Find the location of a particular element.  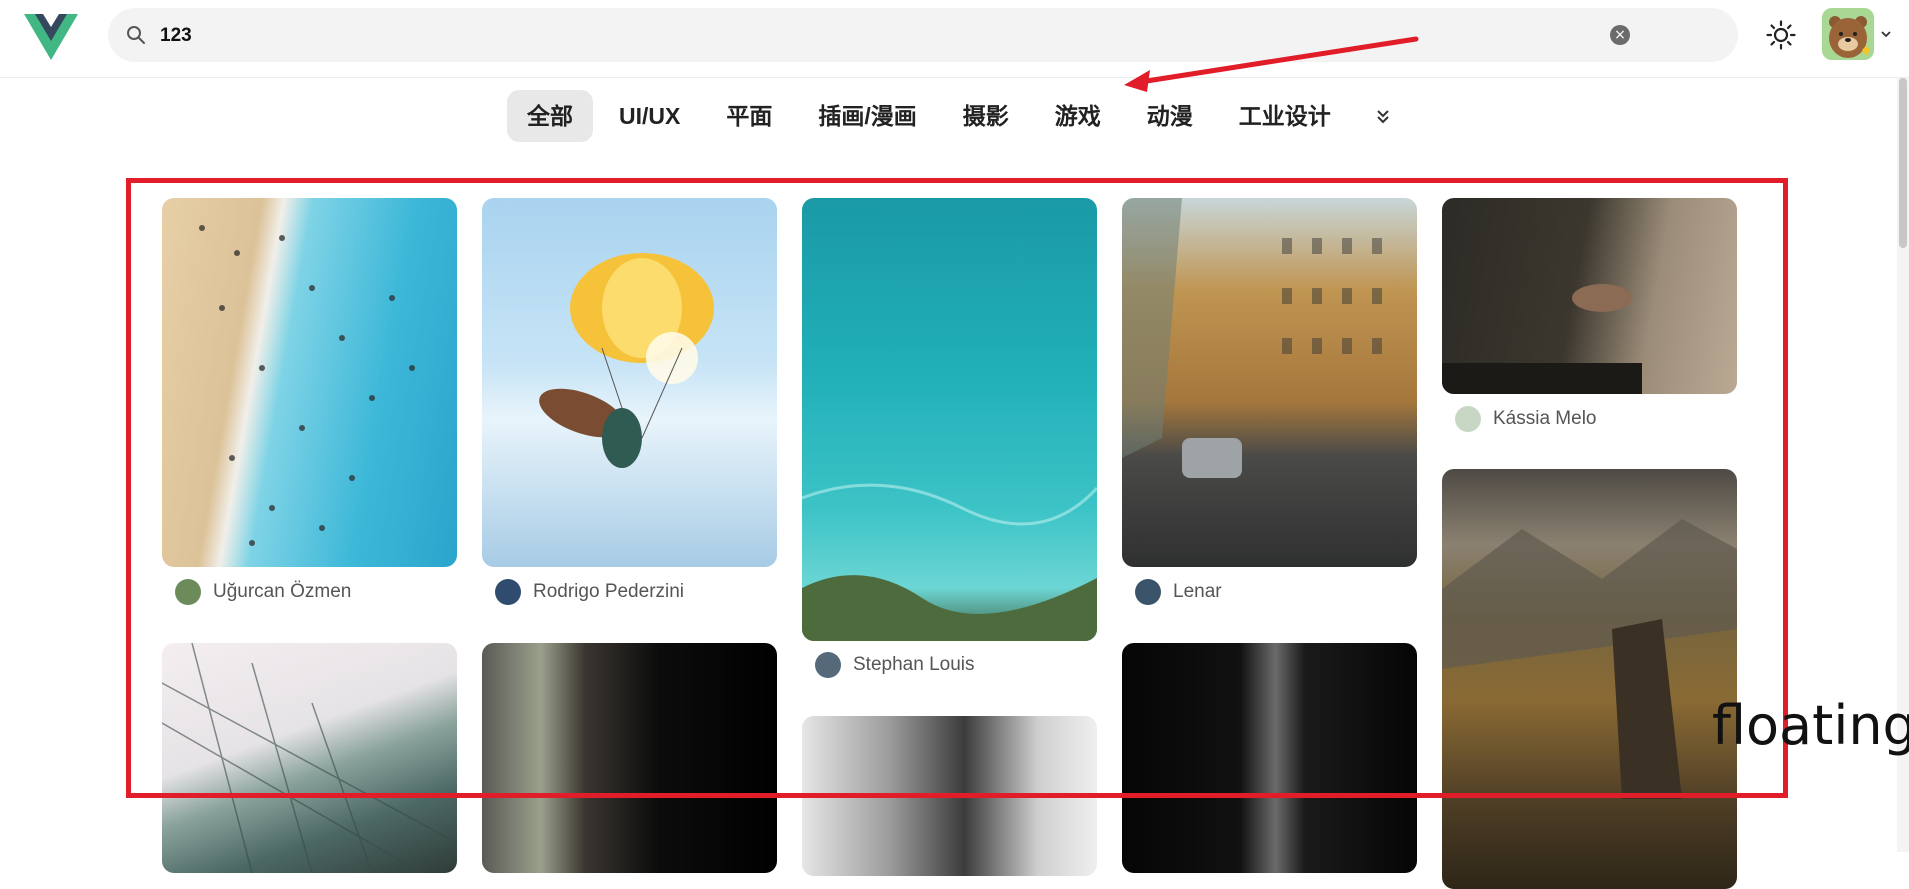

photo-author: Lenar is located at coordinates (1178, 592).